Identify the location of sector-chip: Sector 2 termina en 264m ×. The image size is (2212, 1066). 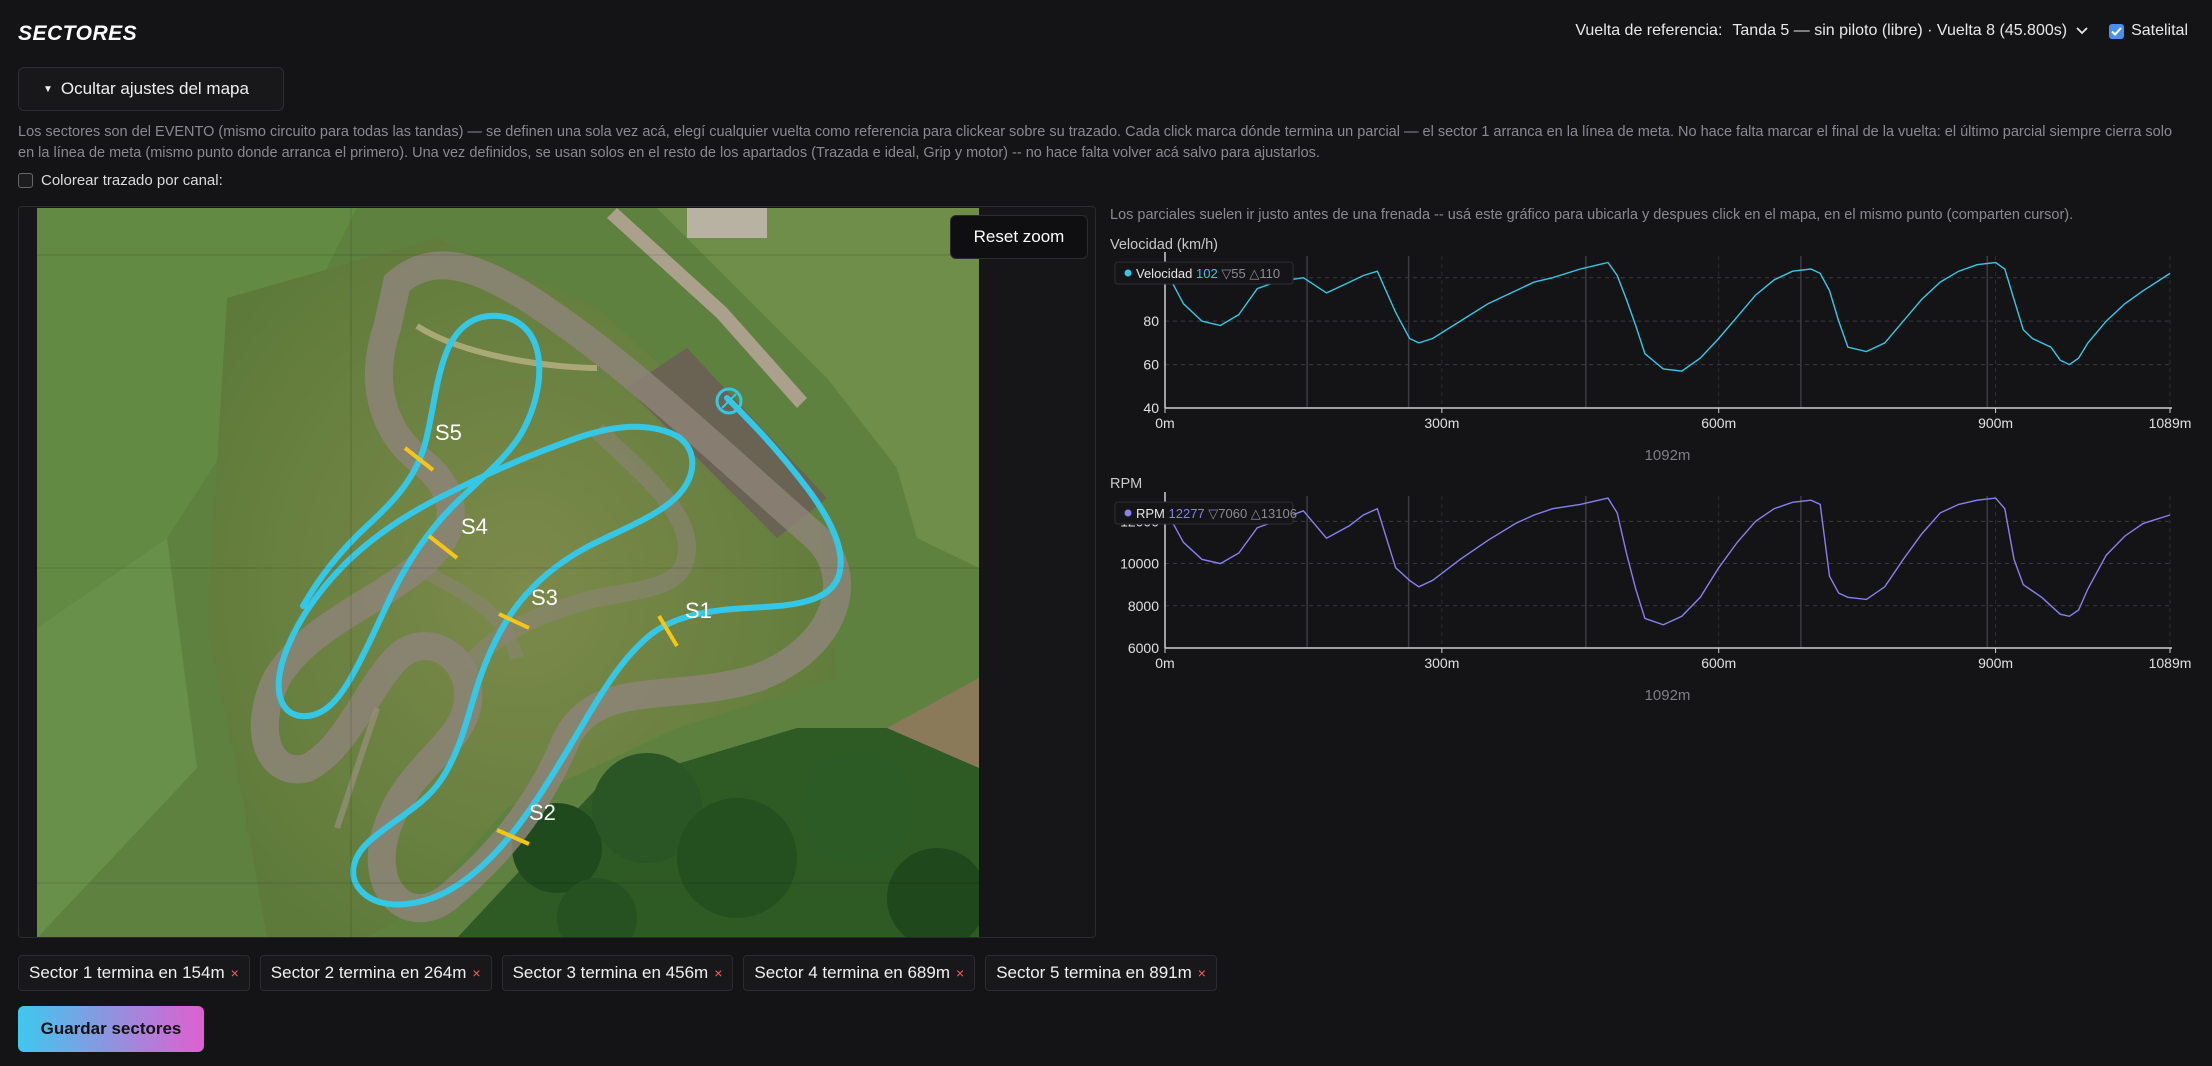
(375, 973).